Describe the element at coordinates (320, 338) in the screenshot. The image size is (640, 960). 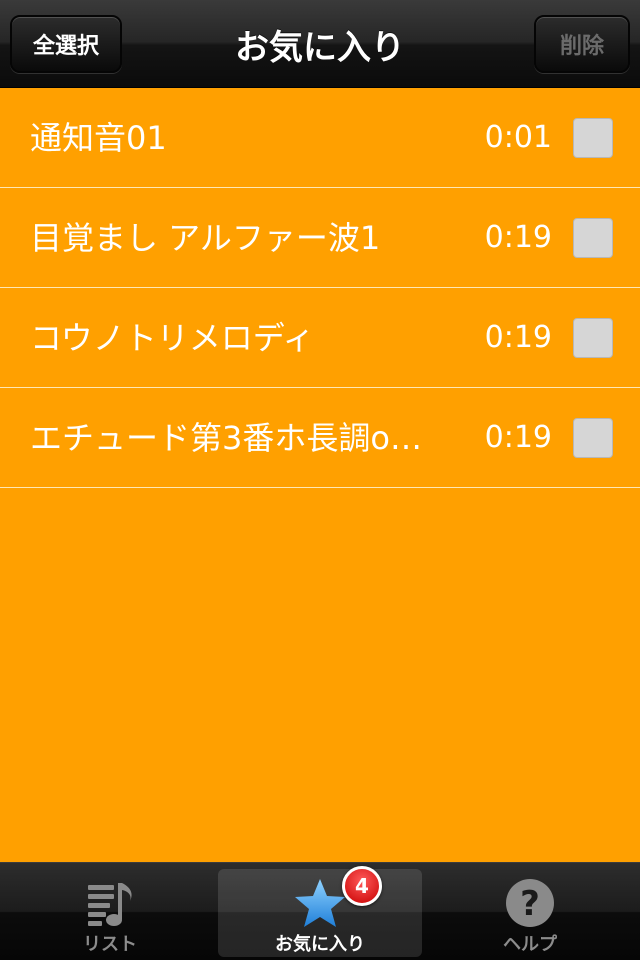
I see `list-item: コウノトリメロディ 0:19` at that location.